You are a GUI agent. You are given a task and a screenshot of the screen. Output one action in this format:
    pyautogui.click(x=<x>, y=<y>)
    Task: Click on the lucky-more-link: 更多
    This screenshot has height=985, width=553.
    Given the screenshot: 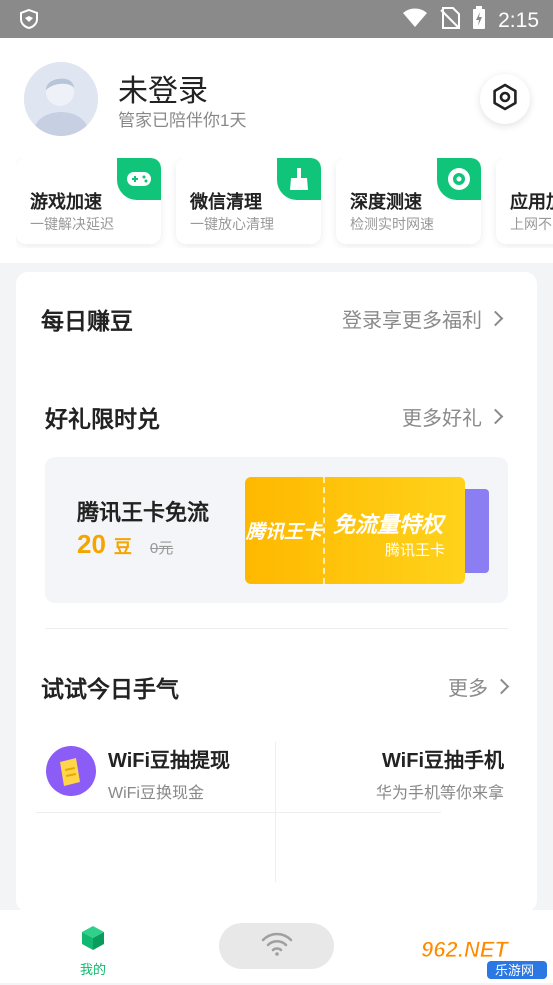 What is the action you would take?
    pyautogui.click(x=479, y=686)
    